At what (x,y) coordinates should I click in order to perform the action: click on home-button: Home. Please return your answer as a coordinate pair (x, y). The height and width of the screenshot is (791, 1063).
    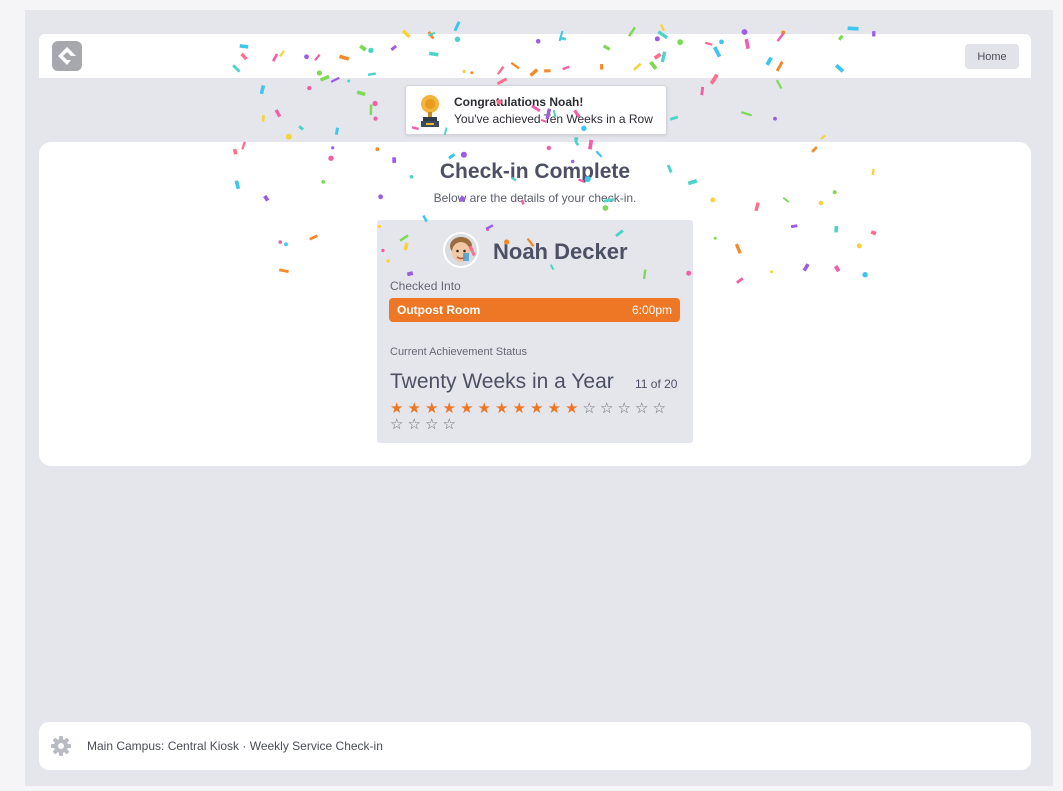
    Looking at the image, I should click on (992, 56).